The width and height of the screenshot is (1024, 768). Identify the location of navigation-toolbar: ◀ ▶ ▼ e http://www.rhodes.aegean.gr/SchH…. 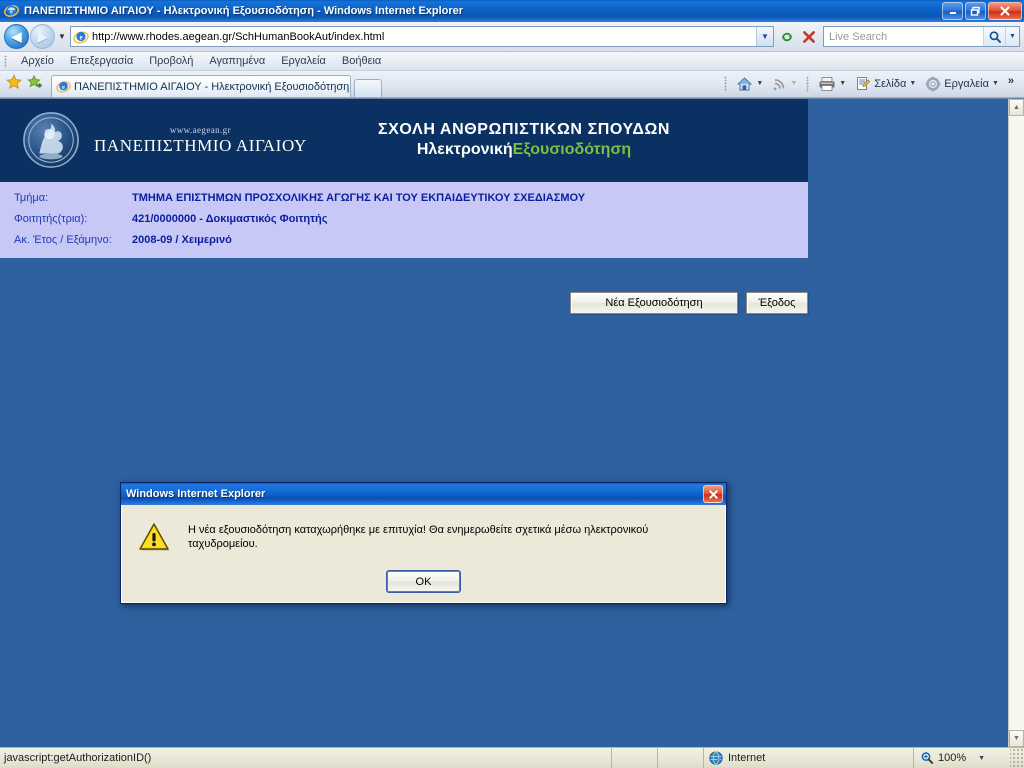
(512, 37).